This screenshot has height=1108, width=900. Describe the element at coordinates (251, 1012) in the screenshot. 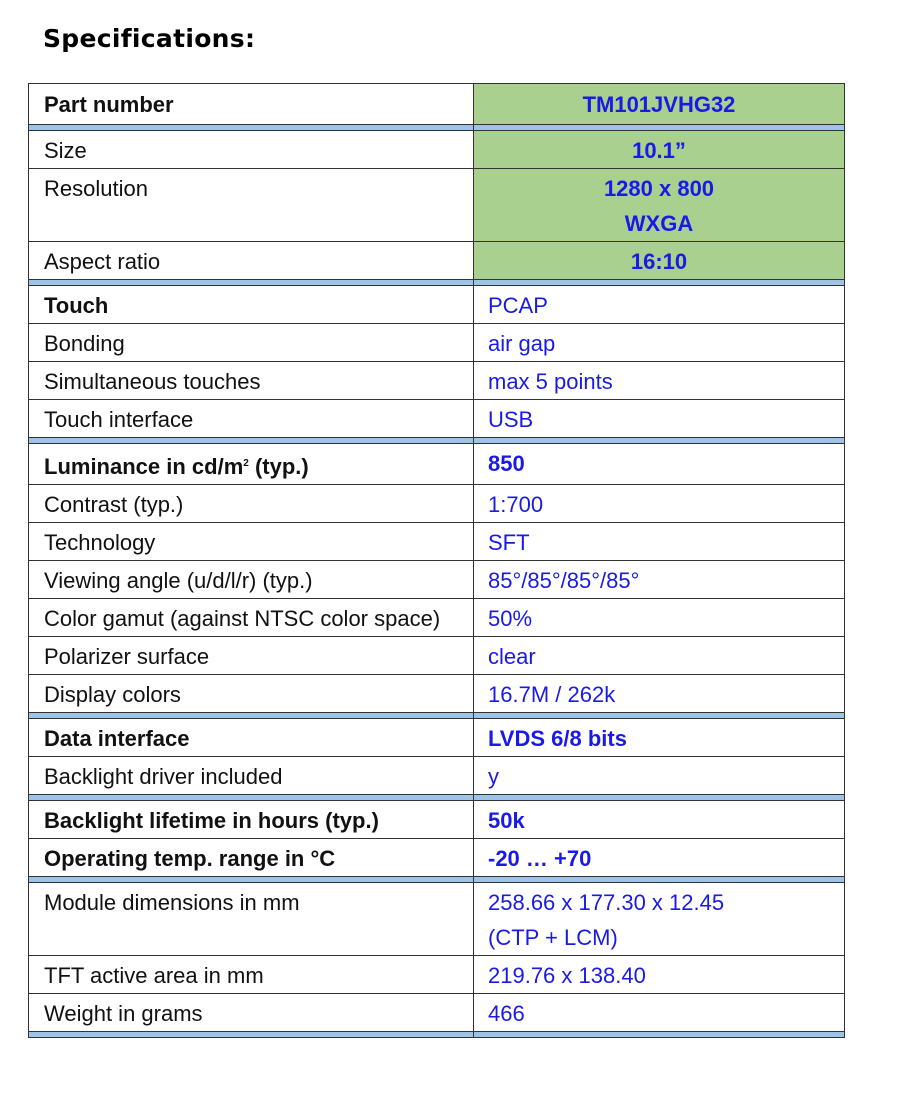

I see `spec-label: Weight in grams` at that location.